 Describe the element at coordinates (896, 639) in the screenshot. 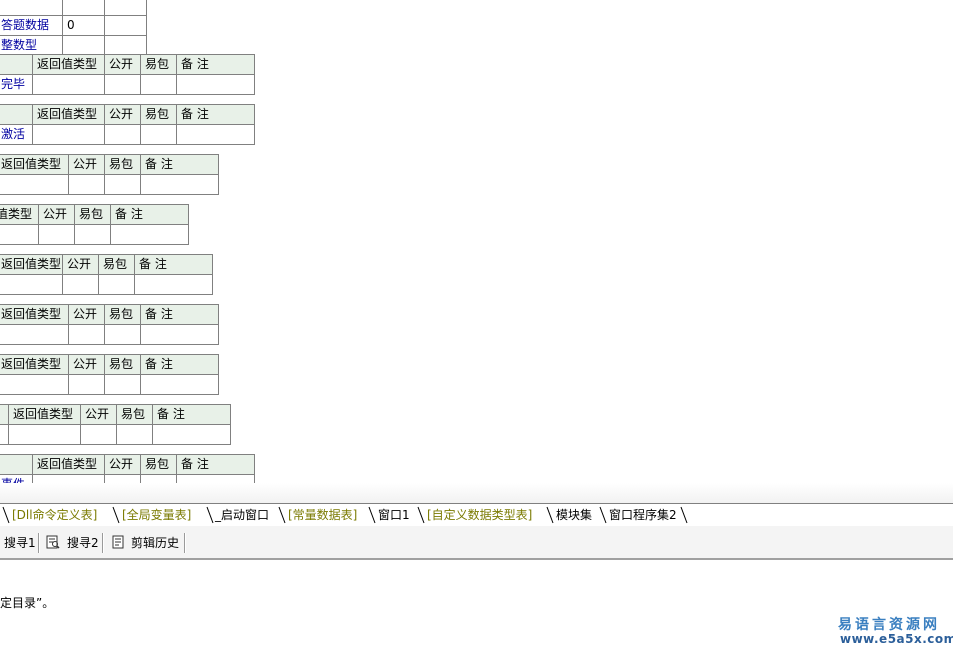

I see `watermark-url: www.e5a5x.com` at that location.